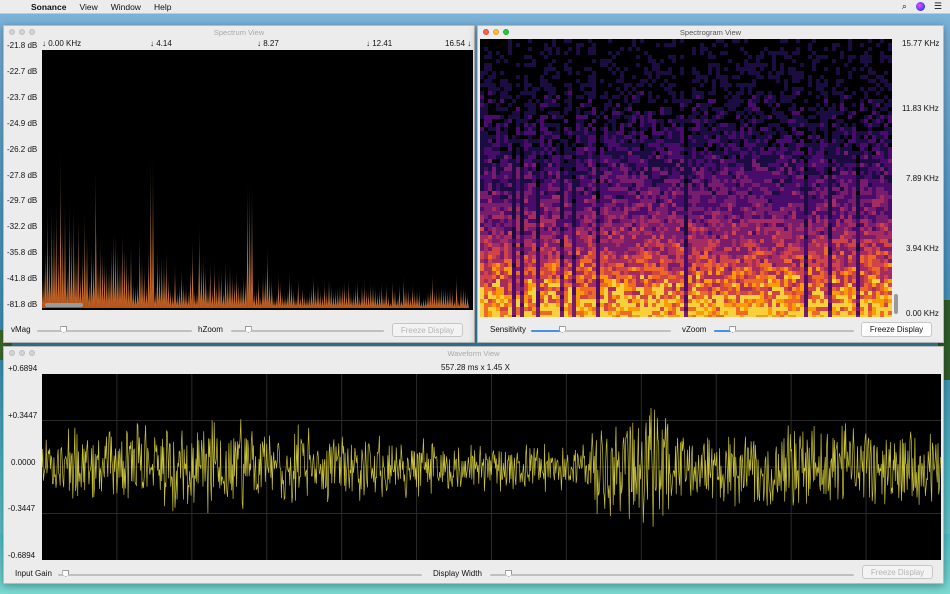 Image resolution: width=950 pixels, height=594 pixels. Describe the element at coordinates (920, 6) in the screenshot. I see `siri-icon` at that location.